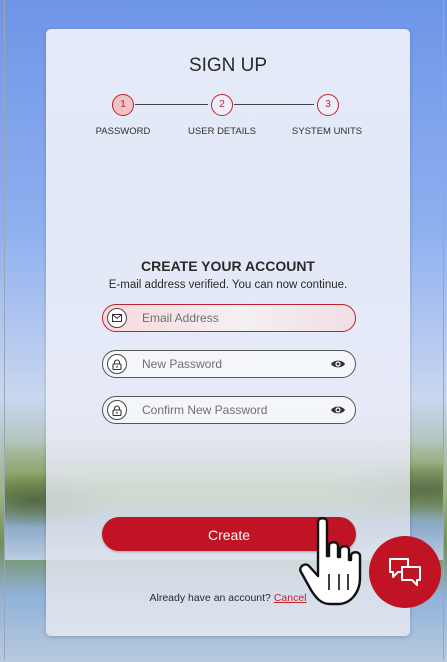 Image resolution: width=447 pixels, height=662 pixels. What do you see at coordinates (222, 131) in the screenshot?
I see `step-2-label: USER DETAILS` at bounding box center [222, 131].